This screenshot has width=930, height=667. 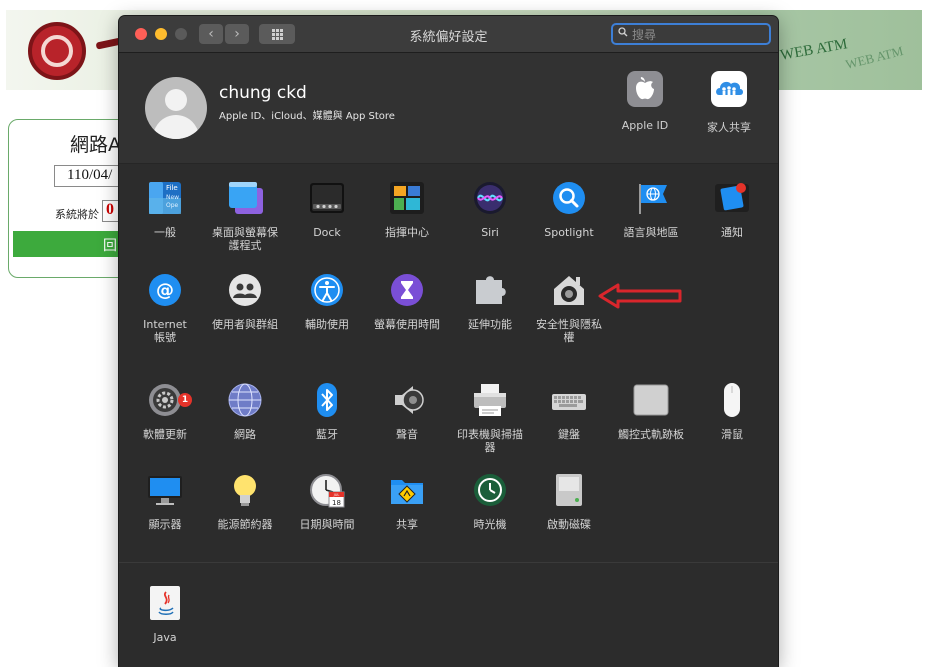 What do you see at coordinates (336, 503) in the screenshot?
I see `calendar-day: 18` at bounding box center [336, 503].